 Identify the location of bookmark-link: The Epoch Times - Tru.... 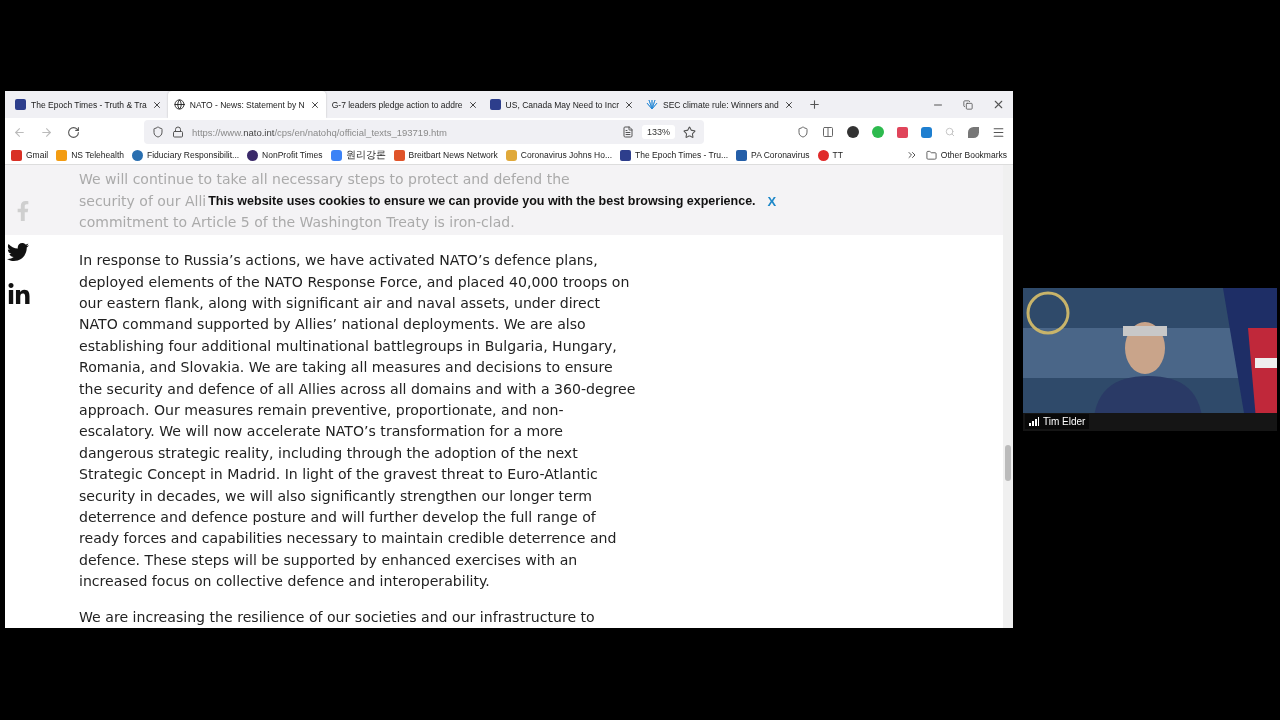
(674, 155).